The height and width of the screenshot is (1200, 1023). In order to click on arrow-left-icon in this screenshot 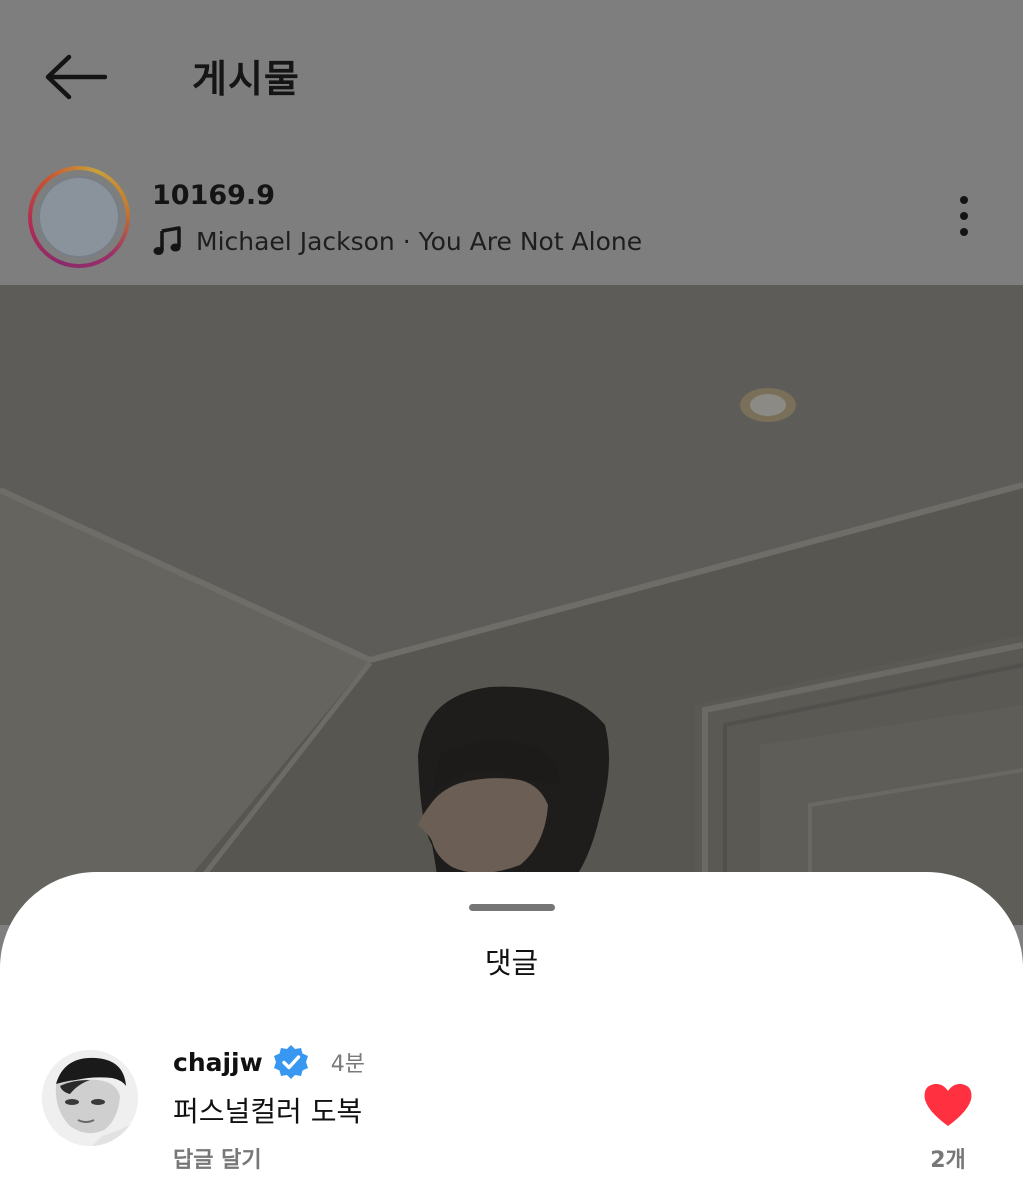, I will do `click(76, 77)`.